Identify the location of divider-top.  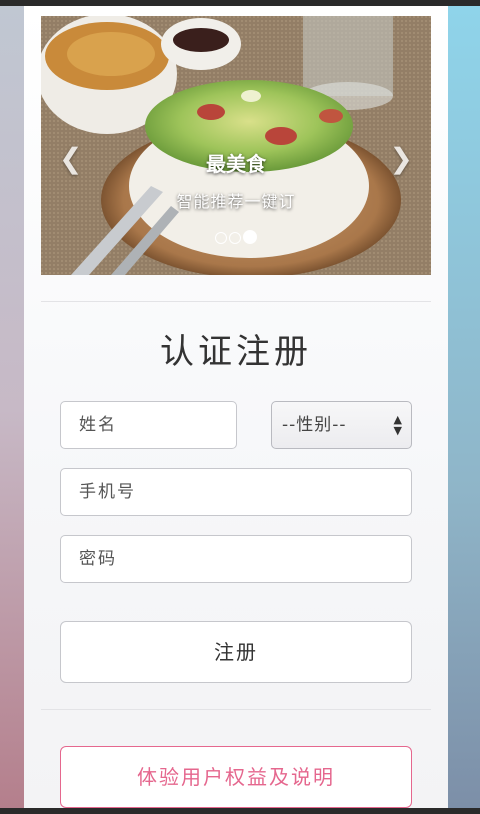
(236, 301).